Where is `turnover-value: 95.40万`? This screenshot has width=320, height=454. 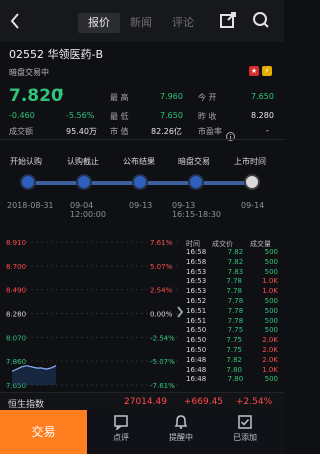
turnover-value: 95.40万 is located at coordinates (81, 131).